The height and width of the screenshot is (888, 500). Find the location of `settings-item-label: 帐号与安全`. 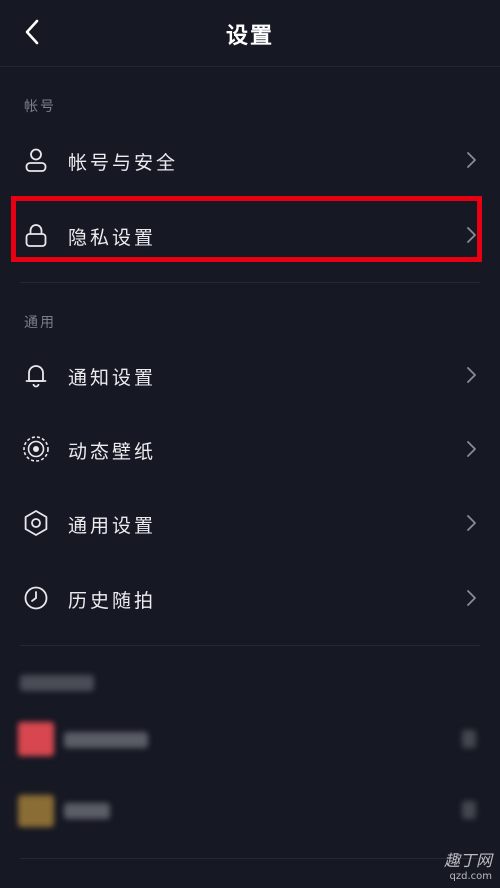

settings-item-label: 帐号与安全 is located at coordinates (123, 163).